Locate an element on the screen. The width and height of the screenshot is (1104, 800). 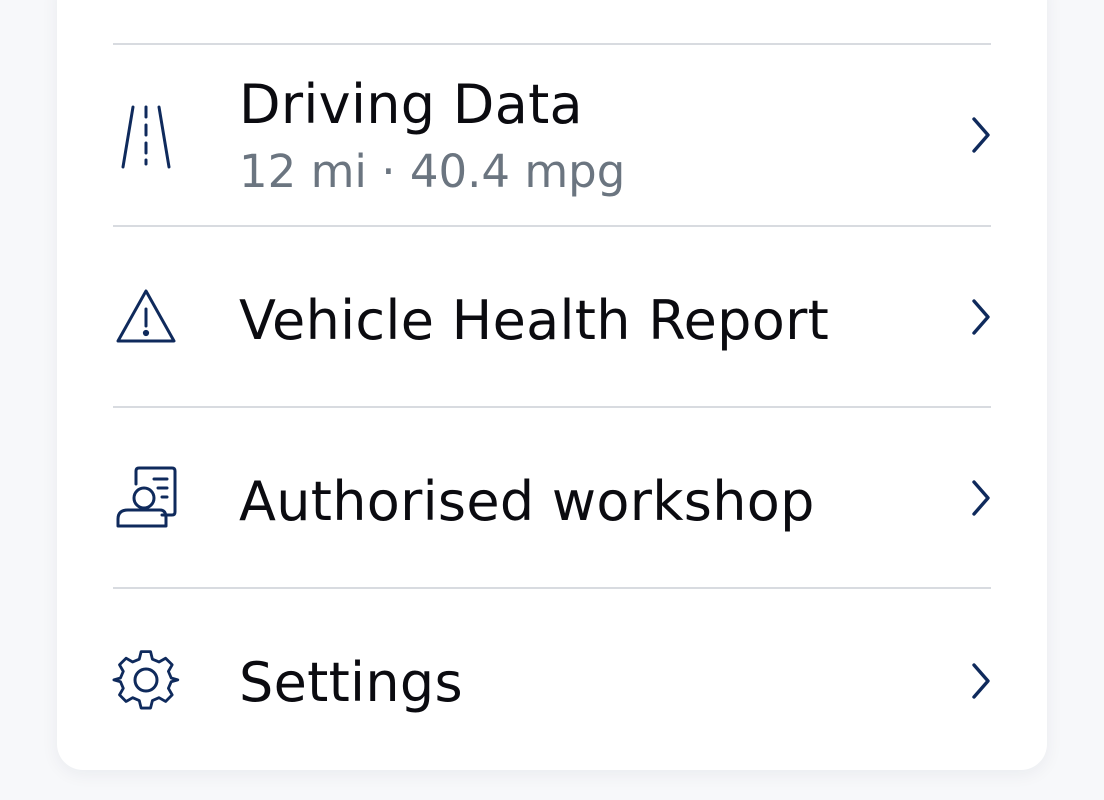
menu-item-title: Vehicle Health Report is located at coordinates (534, 320).